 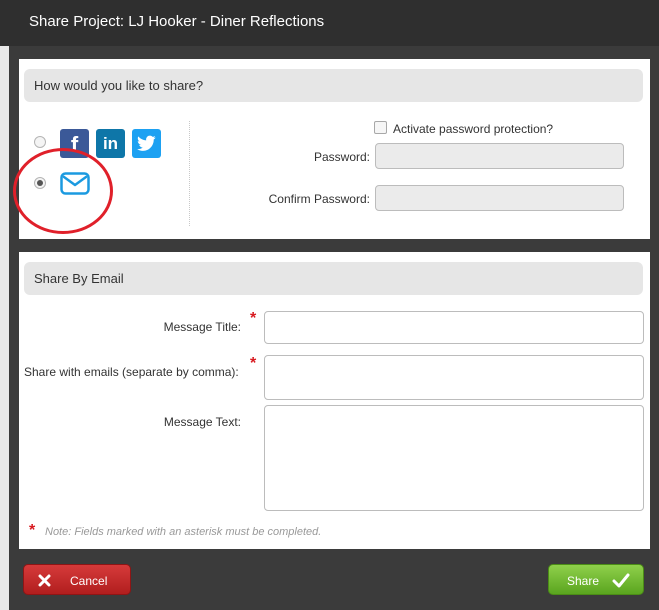 What do you see at coordinates (333, 278) in the screenshot?
I see `share-by-email-header: Share By Email` at bounding box center [333, 278].